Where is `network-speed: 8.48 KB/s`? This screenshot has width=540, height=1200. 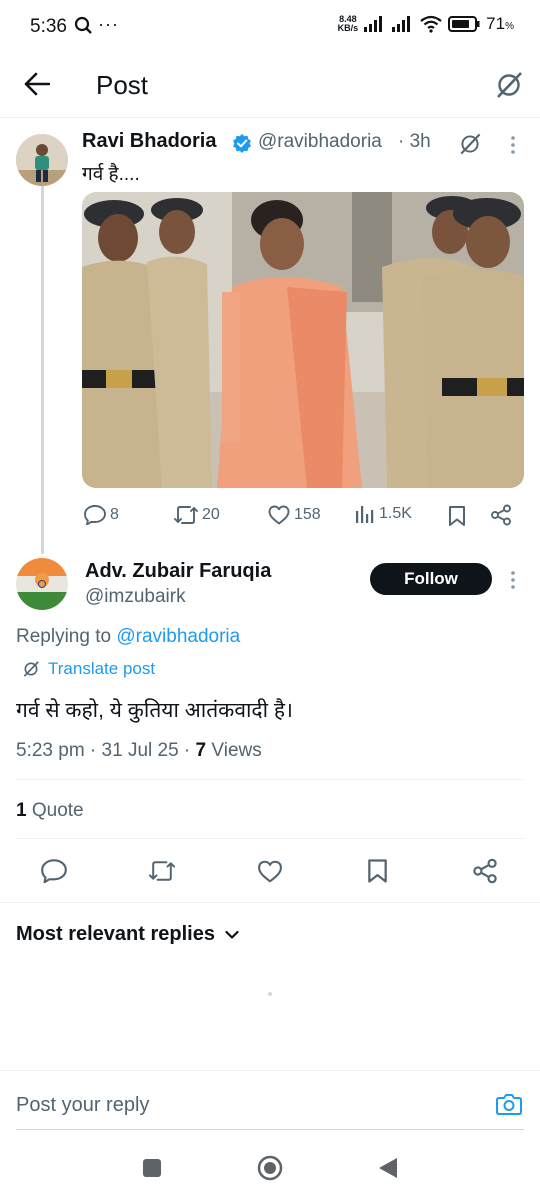 network-speed: 8.48 KB/s is located at coordinates (348, 24).